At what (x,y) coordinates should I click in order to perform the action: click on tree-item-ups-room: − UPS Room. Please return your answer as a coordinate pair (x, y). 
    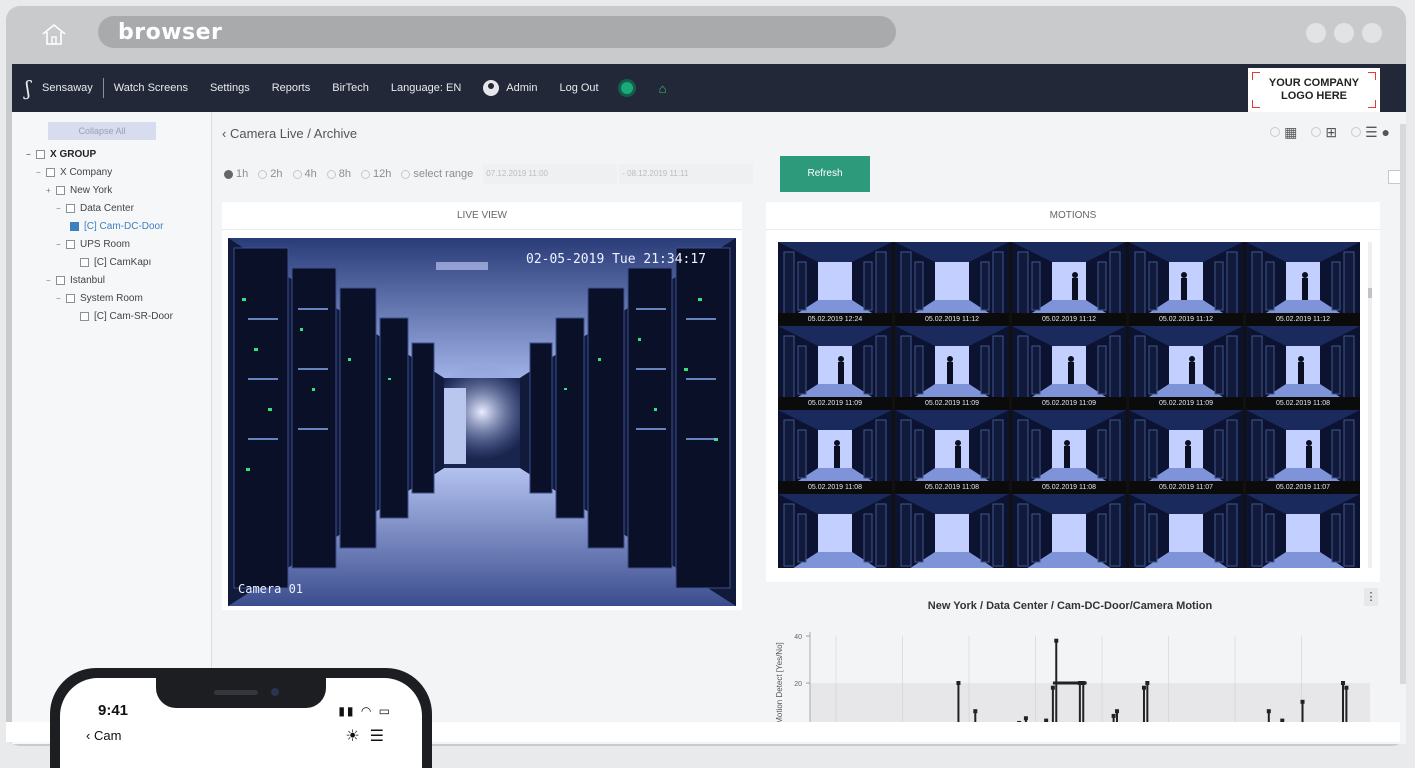
    Looking at the image, I should click on (93, 244).